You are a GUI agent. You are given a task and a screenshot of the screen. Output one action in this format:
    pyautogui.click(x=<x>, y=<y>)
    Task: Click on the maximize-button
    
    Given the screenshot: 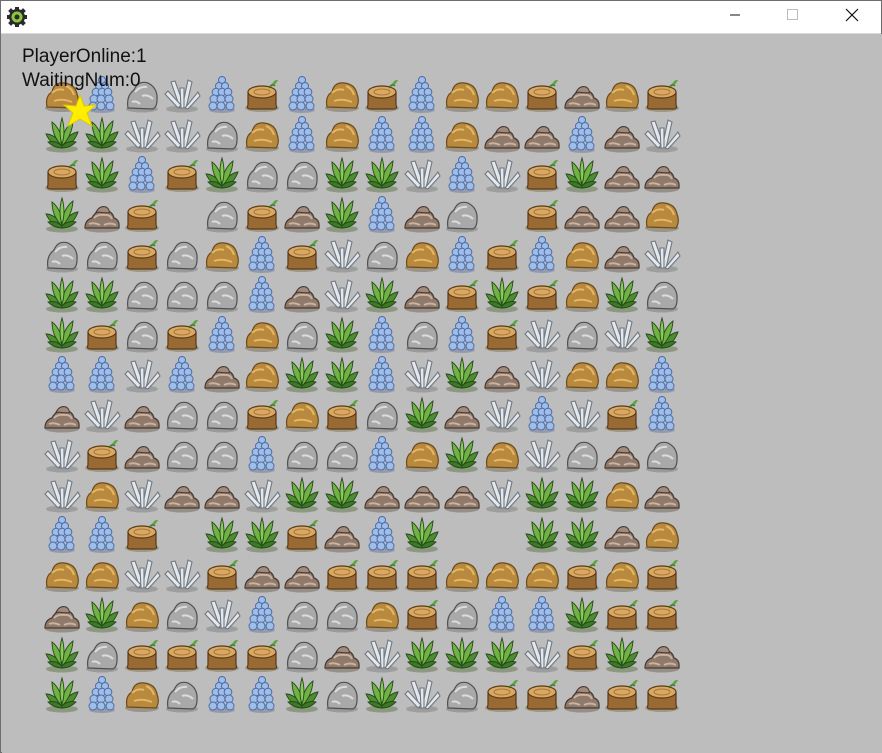 What is the action you would take?
    pyautogui.click(x=793, y=17)
    